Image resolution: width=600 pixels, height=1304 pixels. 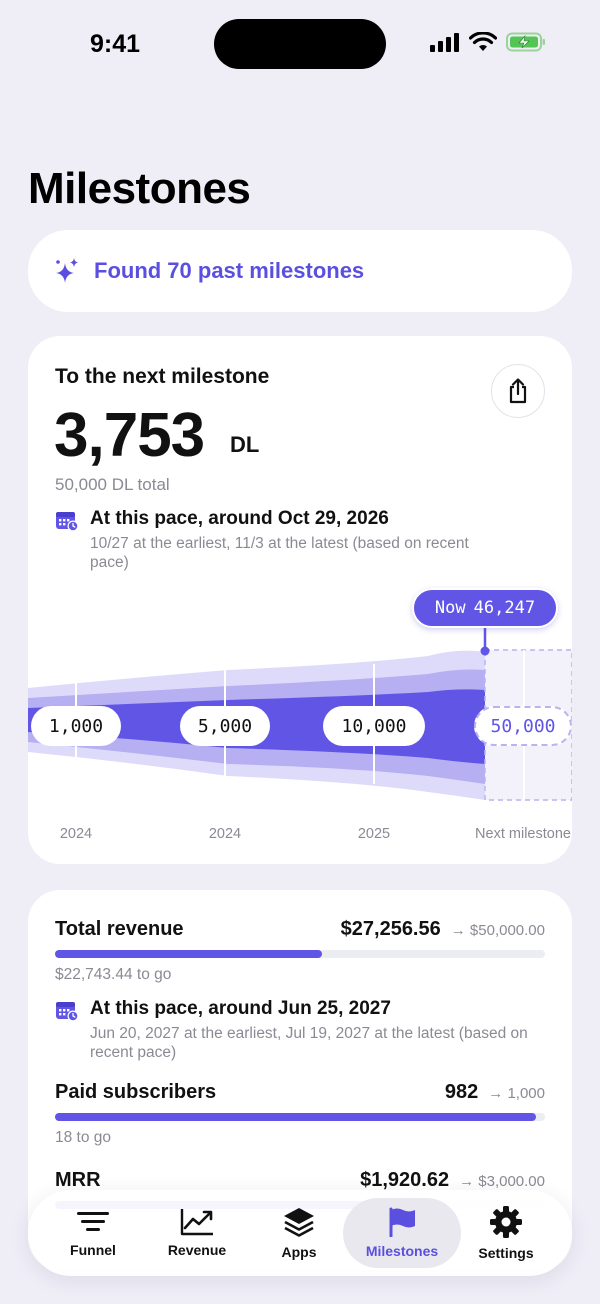 I want to click on remaining-unit: DL, so click(x=245, y=444).